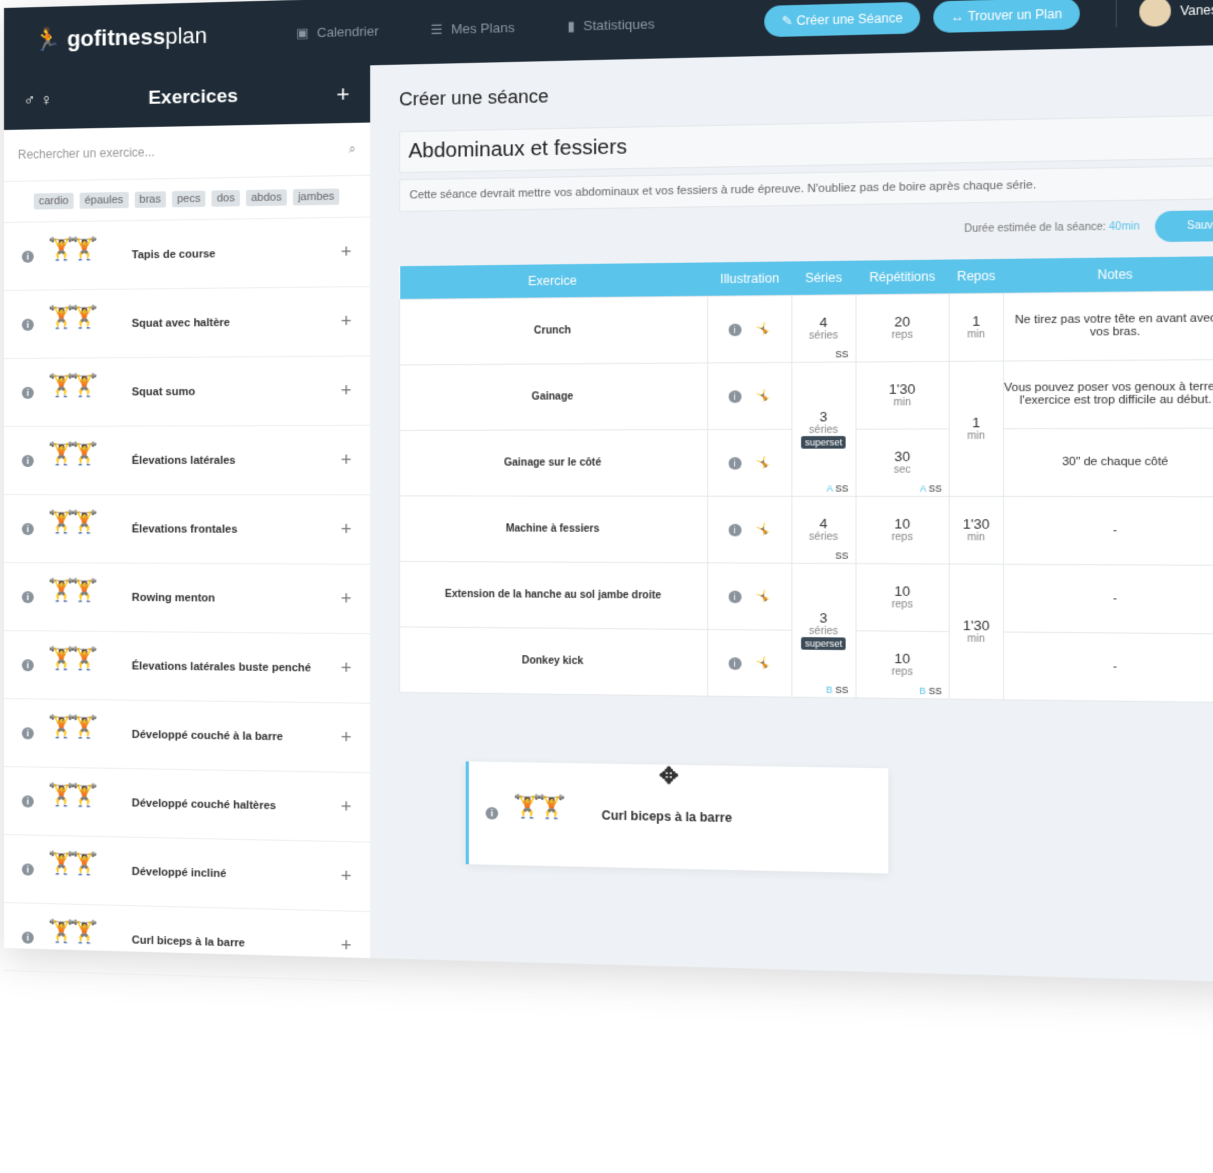 The width and height of the screenshot is (1213, 1173). What do you see at coordinates (221, 666) in the screenshot?
I see `exercise-name: Élevations latérales buste penché` at bounding box center [221, 666].